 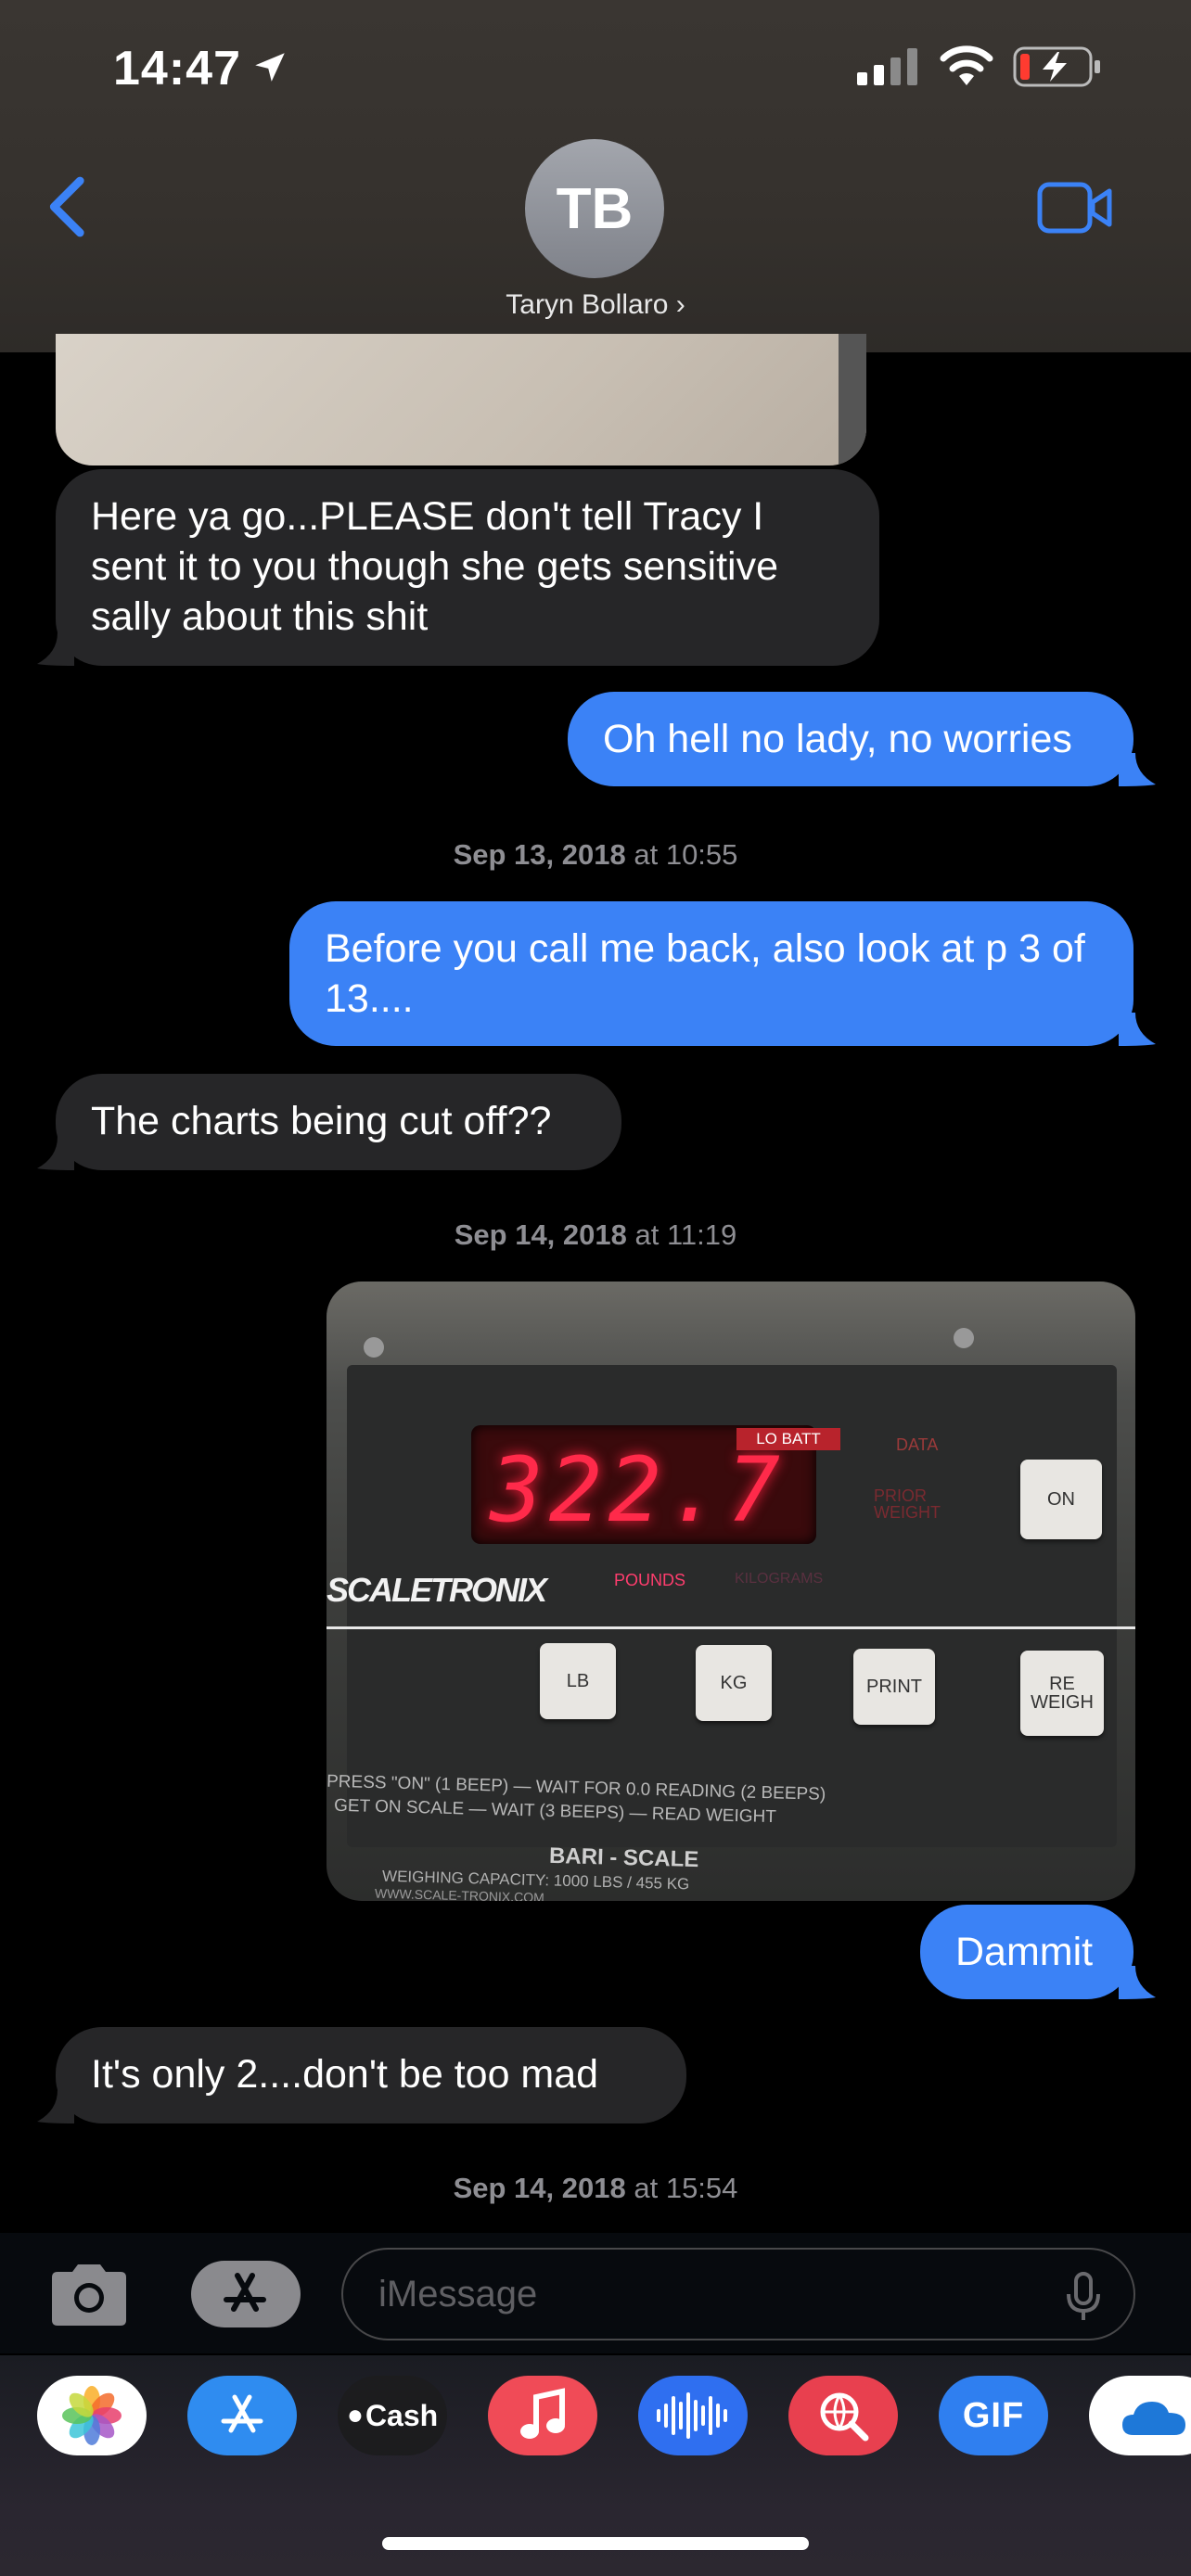 I want to click on timestamp-time: at 10:55, so click(x=686, y=854).